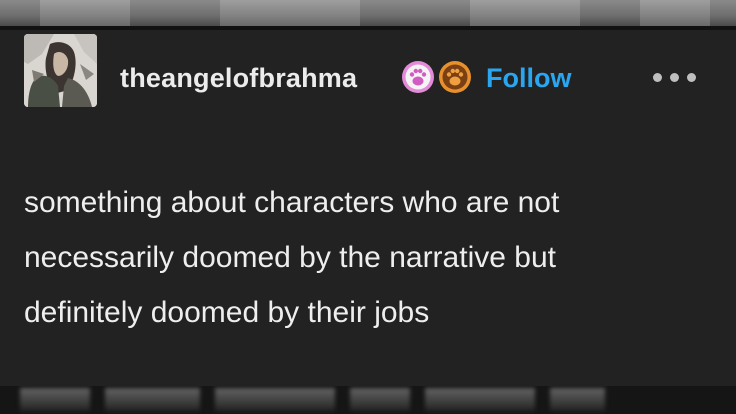 Image resolution: width=736 pixels, height=414 pixels. I want to click on avatar, so click(60, 70).